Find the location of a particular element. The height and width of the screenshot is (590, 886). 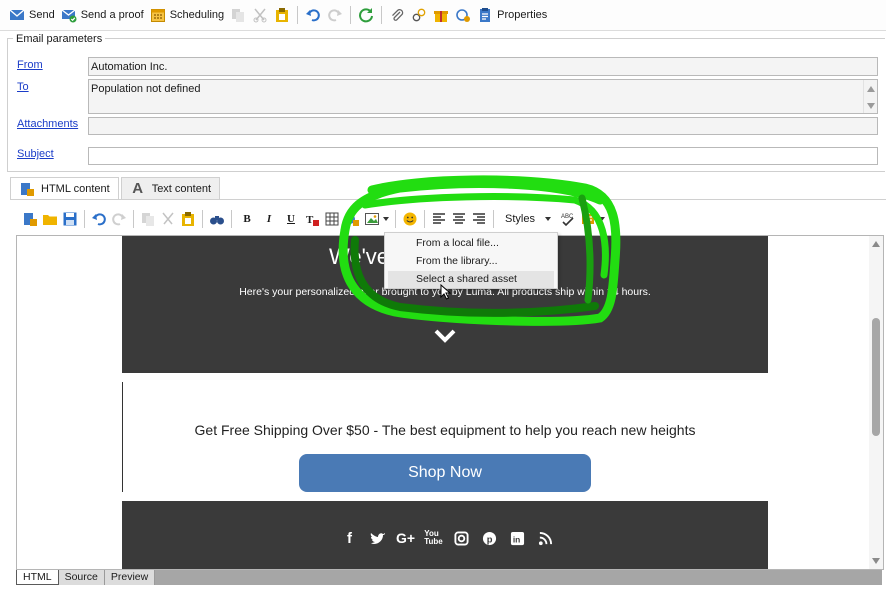

personalize-button is located at coordinates (352, 219).